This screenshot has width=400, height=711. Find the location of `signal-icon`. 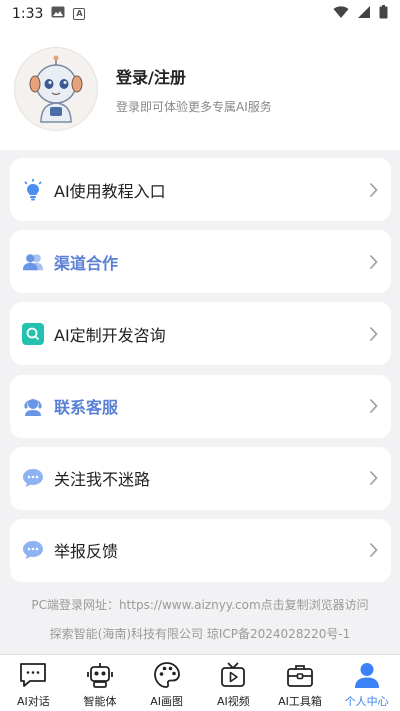

signal-icon is located at coordinates (364, 14).